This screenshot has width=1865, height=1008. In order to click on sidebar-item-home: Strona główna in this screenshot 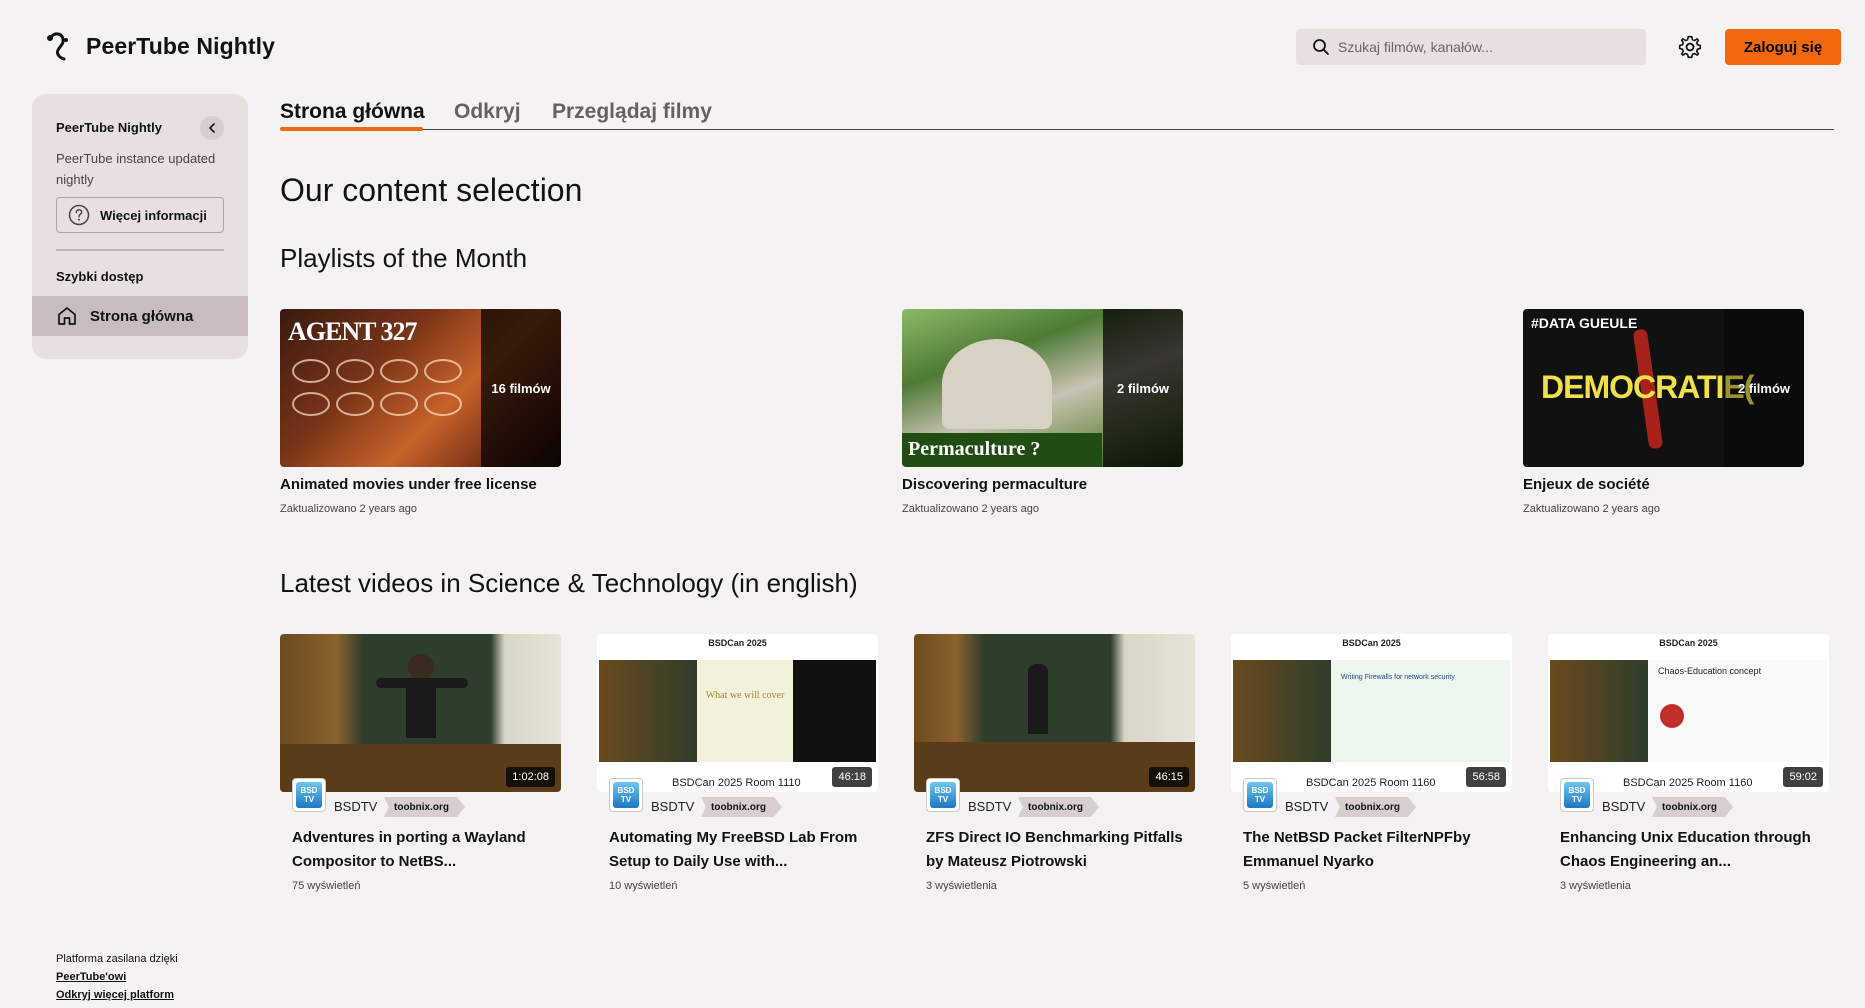, I will do `click(140, 316)`.